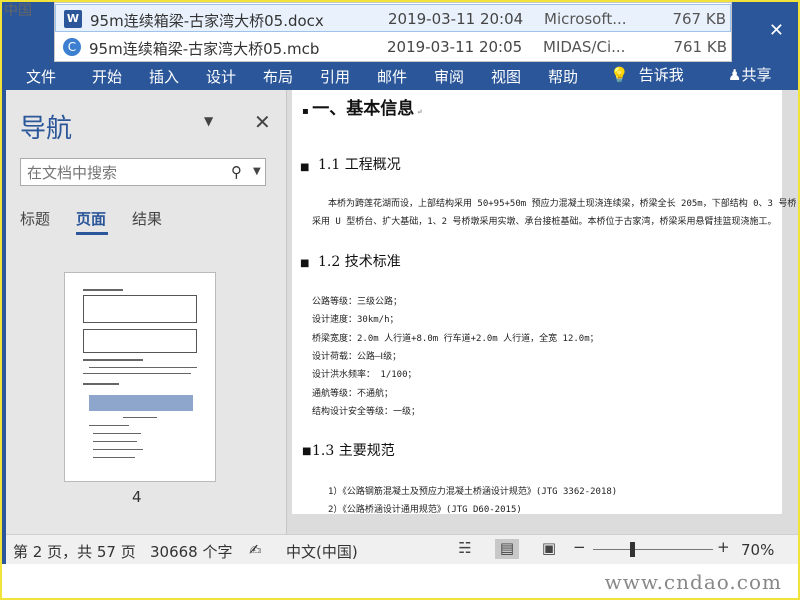 The image size is (800, 600). What do you see at coordinates (278, 76) in the screenshot?
I see `tab-layout: 布局` at bounding box center [278, 76].